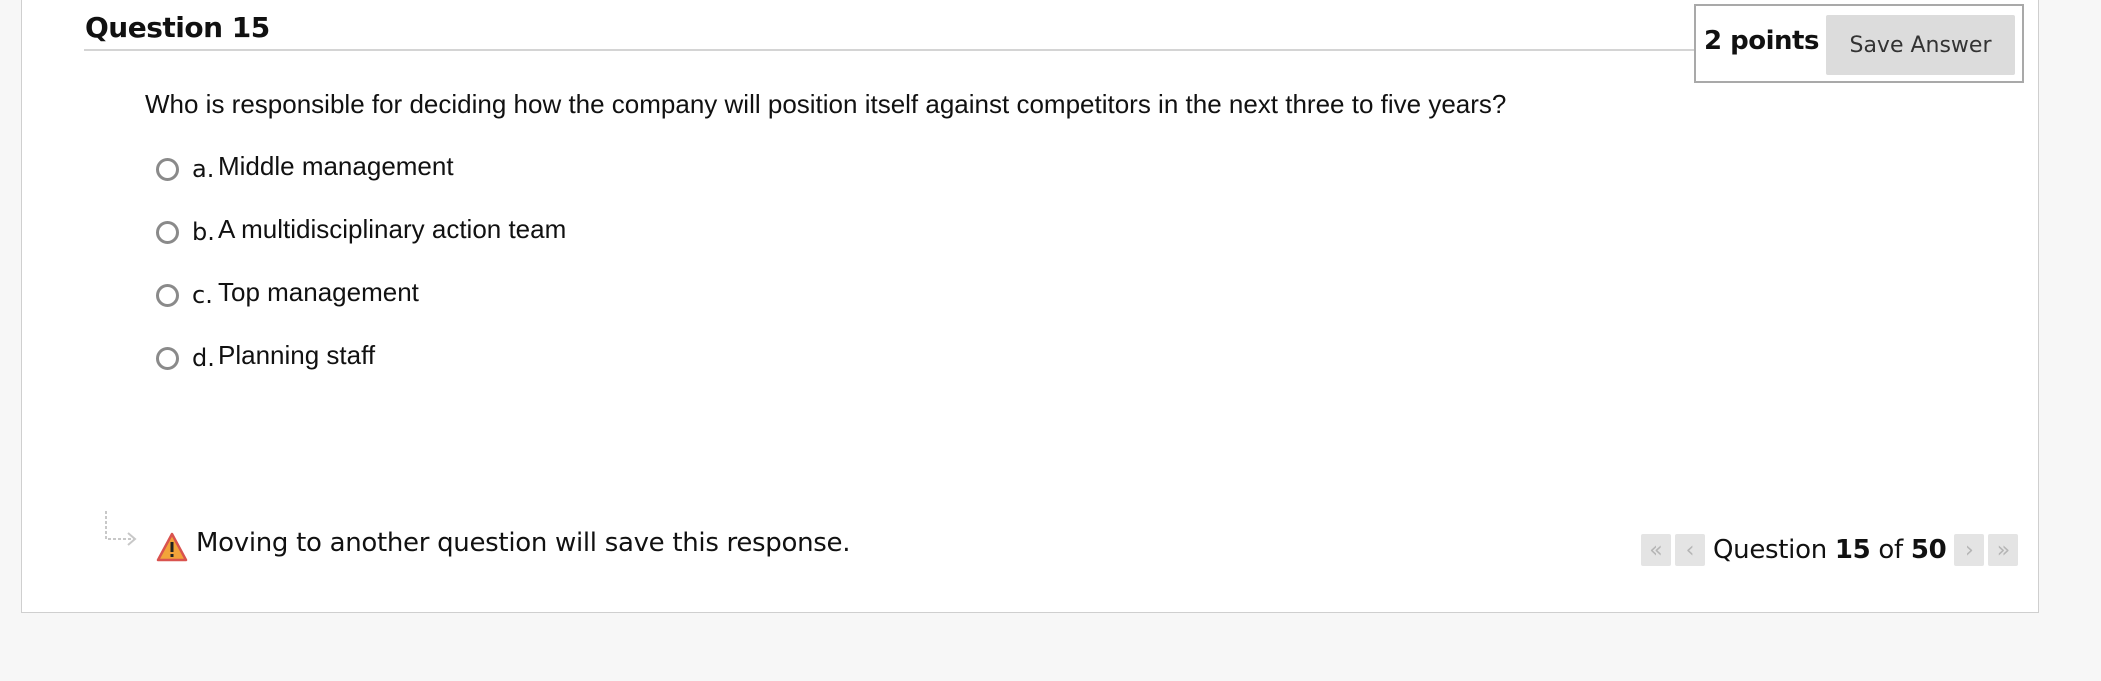  What do you see at coordinates (1852, 550) in the screenshot?
I see `pager-current: 15` at bounding box center [1852, 550].